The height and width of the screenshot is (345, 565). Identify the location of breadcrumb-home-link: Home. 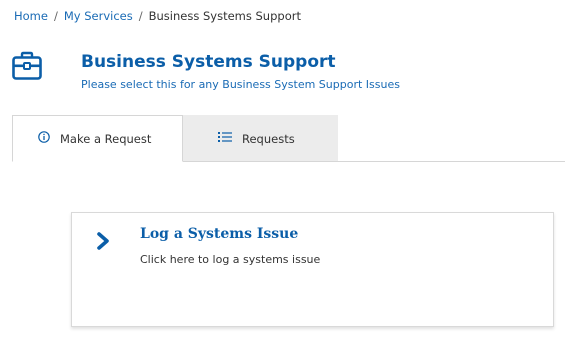
(31, 16).